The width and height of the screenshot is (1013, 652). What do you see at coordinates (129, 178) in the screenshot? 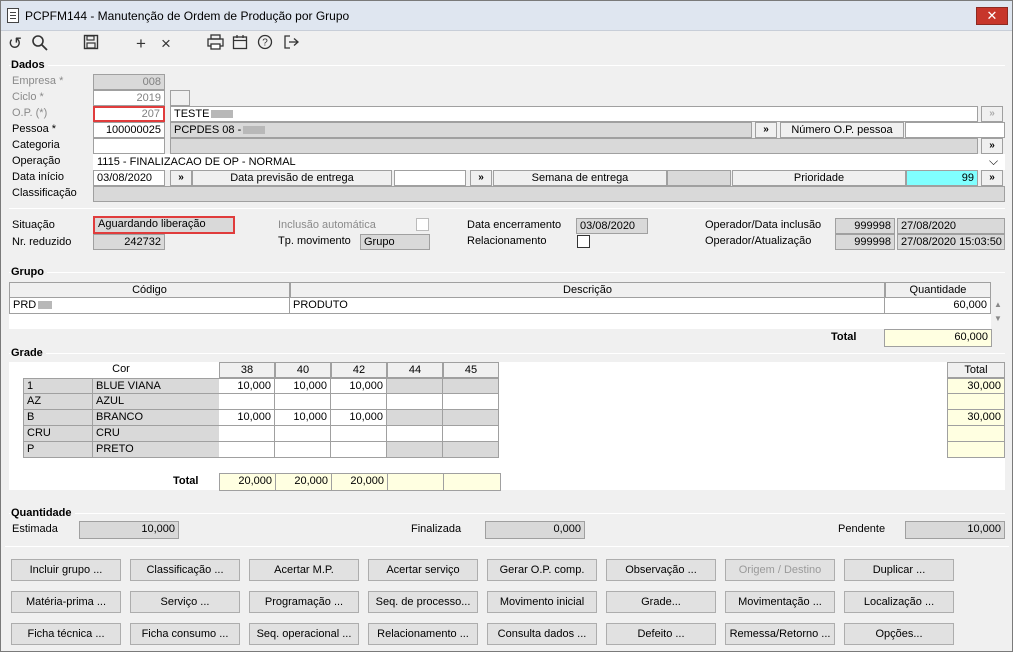
I see `data-inicio-field: 03/08/2020` at bounding box center [129, 178].